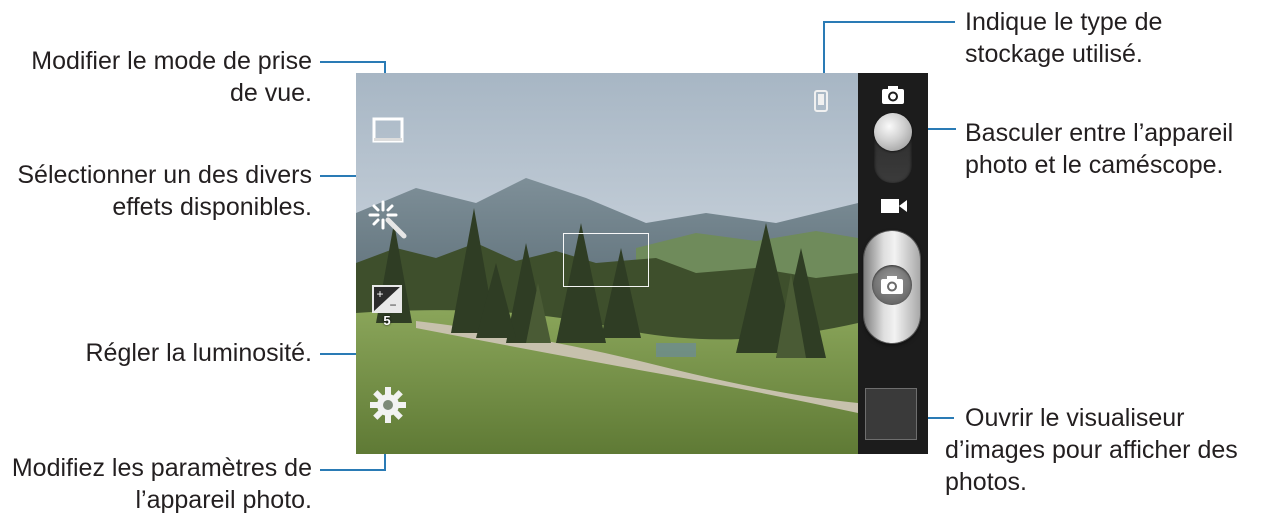 The image size is (1275, 520). Describe the element at coordinates (893, 132) in the screenshot. I see `camera-video-toggle-knob` at that location.